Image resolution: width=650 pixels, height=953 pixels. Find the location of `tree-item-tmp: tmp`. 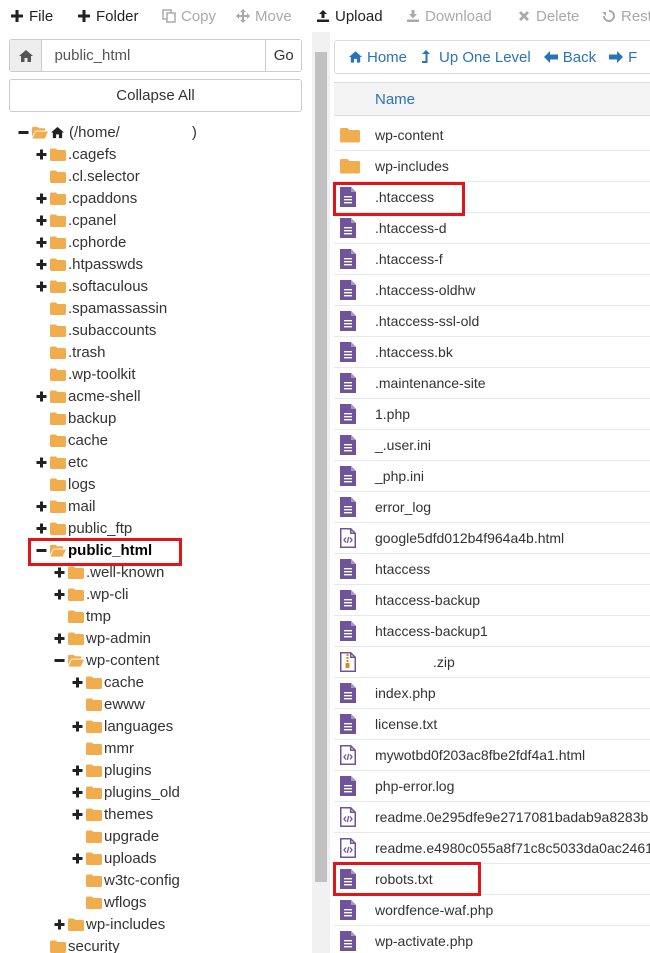

tree-item-tmp: tmp is located at coordinates (82, 616).